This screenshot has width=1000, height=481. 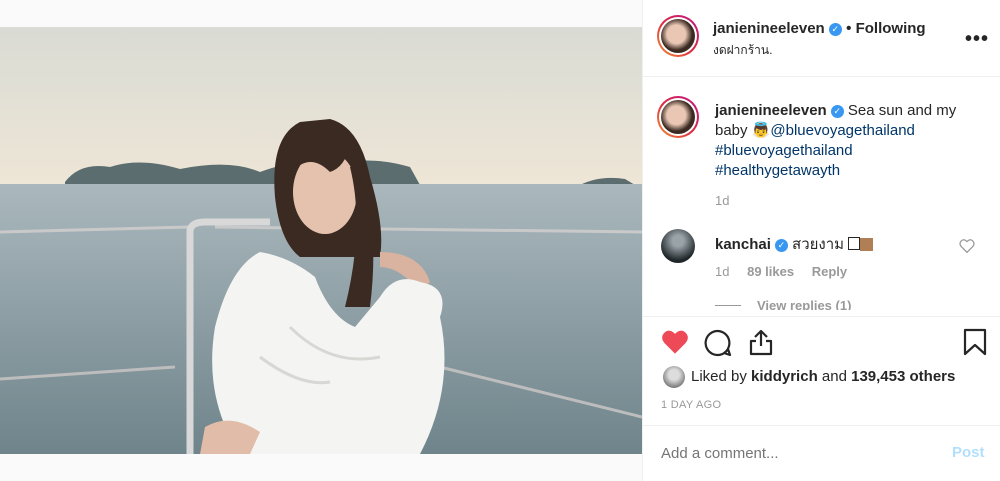 I want to click on view-replies-label: View replies (1), so click(x=804, y=304).